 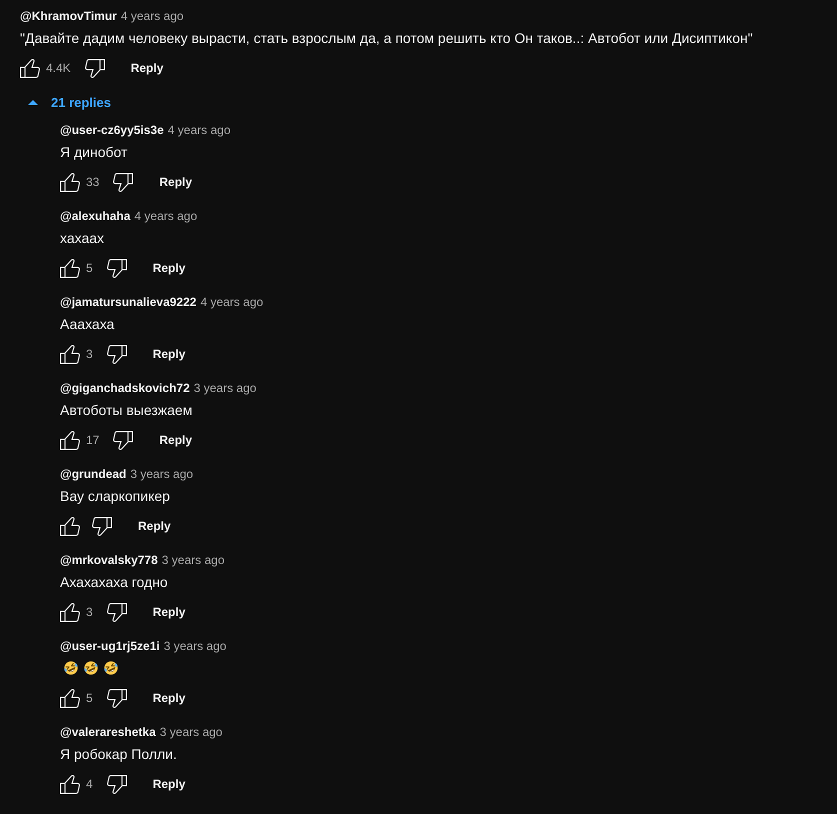 What do you see at coordinates (115, 496) in the screenshot?
I see `comment-text: Вау сларкопикер` at bounding box center [115, 496].